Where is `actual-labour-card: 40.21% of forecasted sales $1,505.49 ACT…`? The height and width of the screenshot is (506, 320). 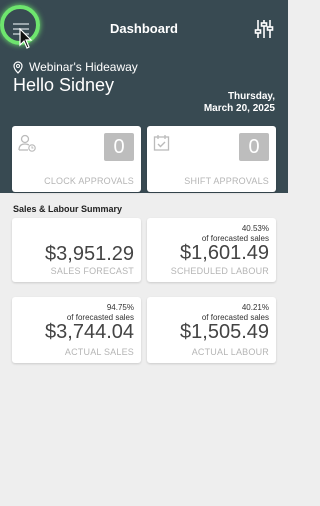
actual-labour-card: 40.21% of forecasted sales $1,505.49 ACT… is located at coordinates (211, 330).